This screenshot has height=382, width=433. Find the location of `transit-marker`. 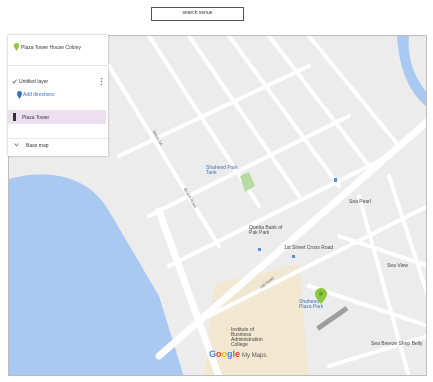

transit-marker is located at coordinates (335, 180).